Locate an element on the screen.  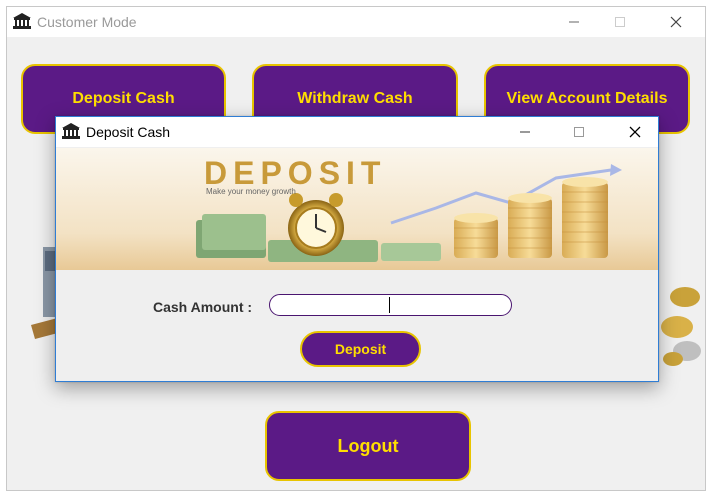
main-window-title: Customer Mode is located at coordinates (87, 22).